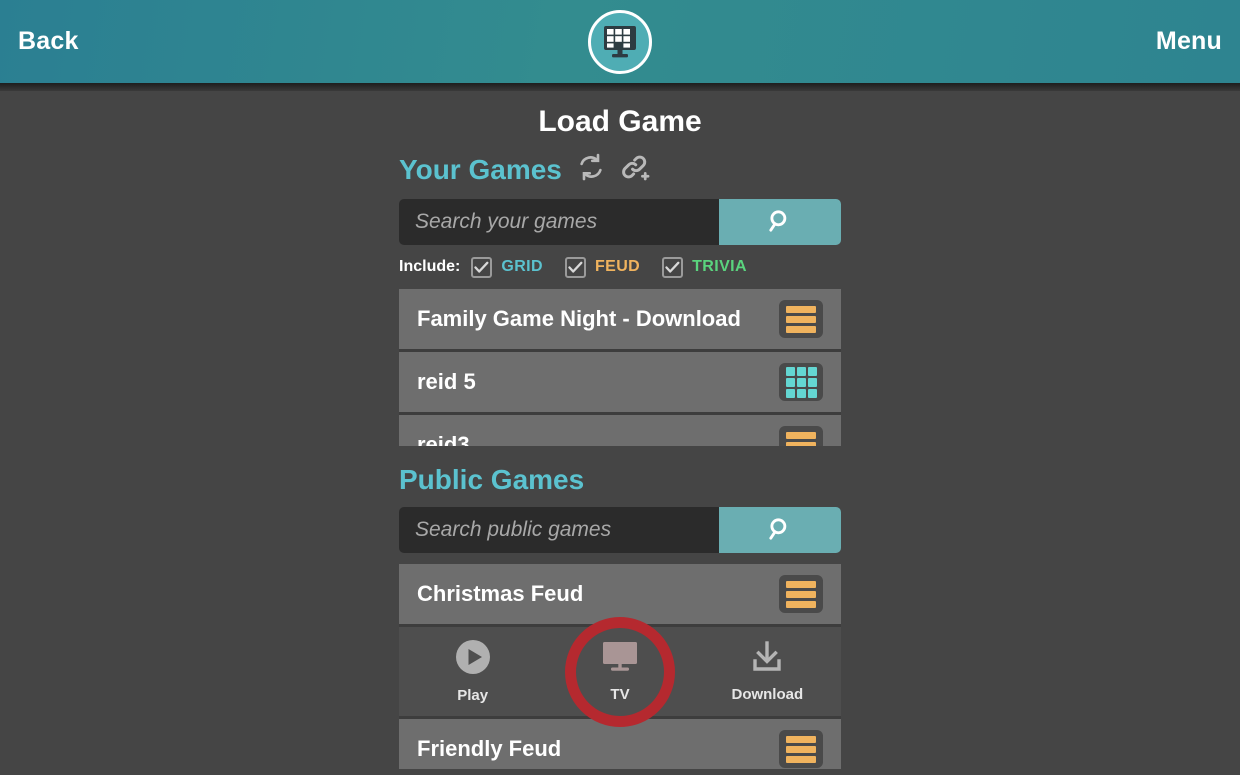  What do you see at coordinates (801, 382) in the screenshot?
I see `grid-type-icon` at bounding box center [801, 382].